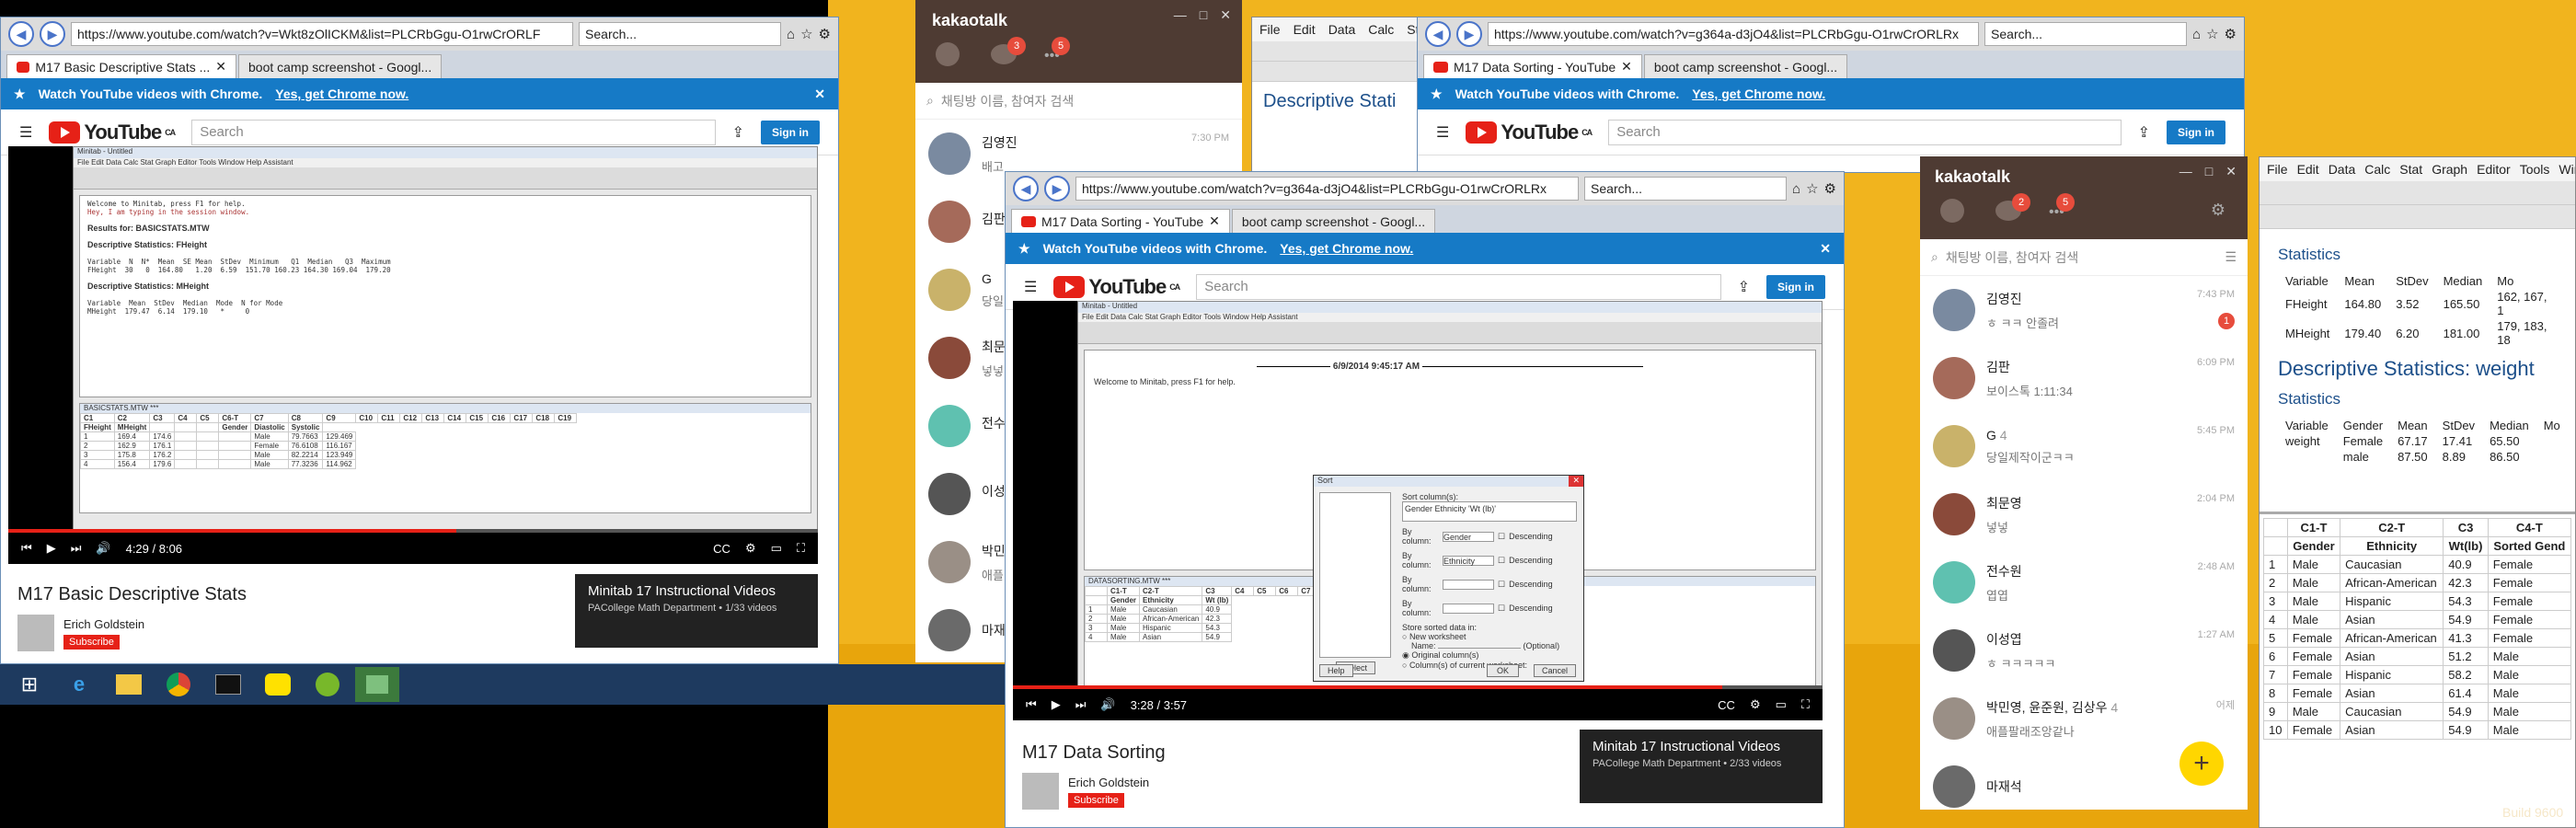 The width and height of the screenshot is (2576, 828). Describe the element at coordinates (29, 684) in the screenshot. I see `start-icon: ⊞` at that location.